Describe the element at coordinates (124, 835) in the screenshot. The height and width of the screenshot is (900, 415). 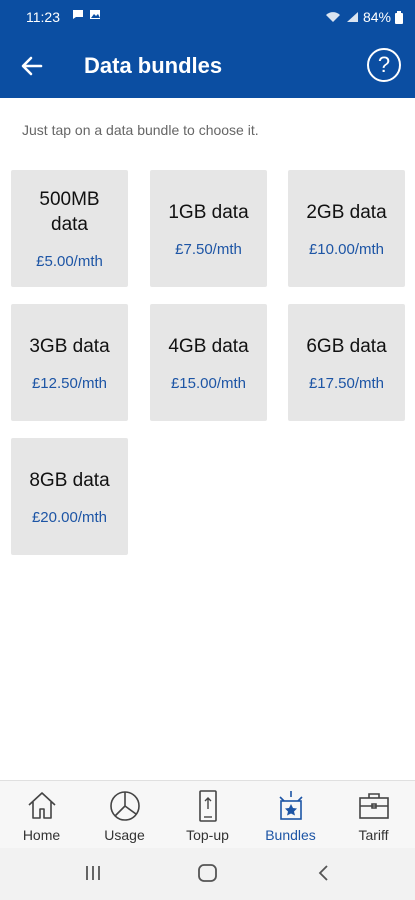
I see `nav-label: Usage` at that location.